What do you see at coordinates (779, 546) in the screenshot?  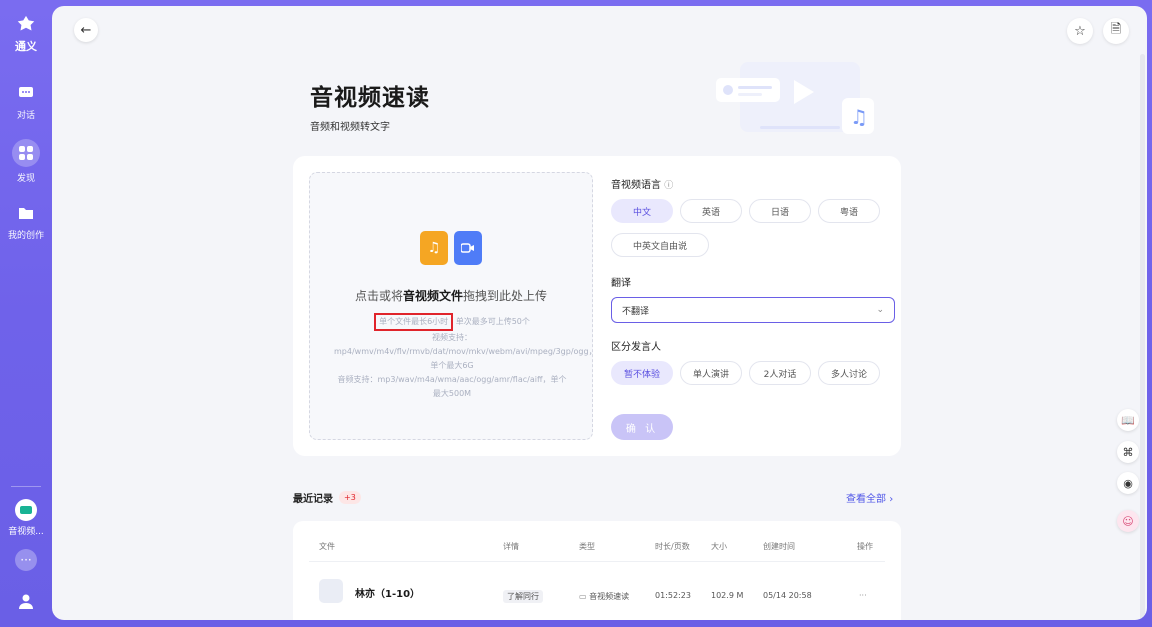 I see `column-header: 创建时间` at bounding box center [779, 546].